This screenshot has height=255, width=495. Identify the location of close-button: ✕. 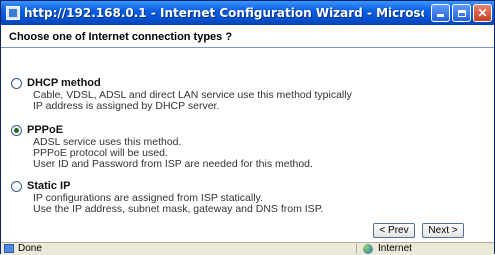
(482, 13).